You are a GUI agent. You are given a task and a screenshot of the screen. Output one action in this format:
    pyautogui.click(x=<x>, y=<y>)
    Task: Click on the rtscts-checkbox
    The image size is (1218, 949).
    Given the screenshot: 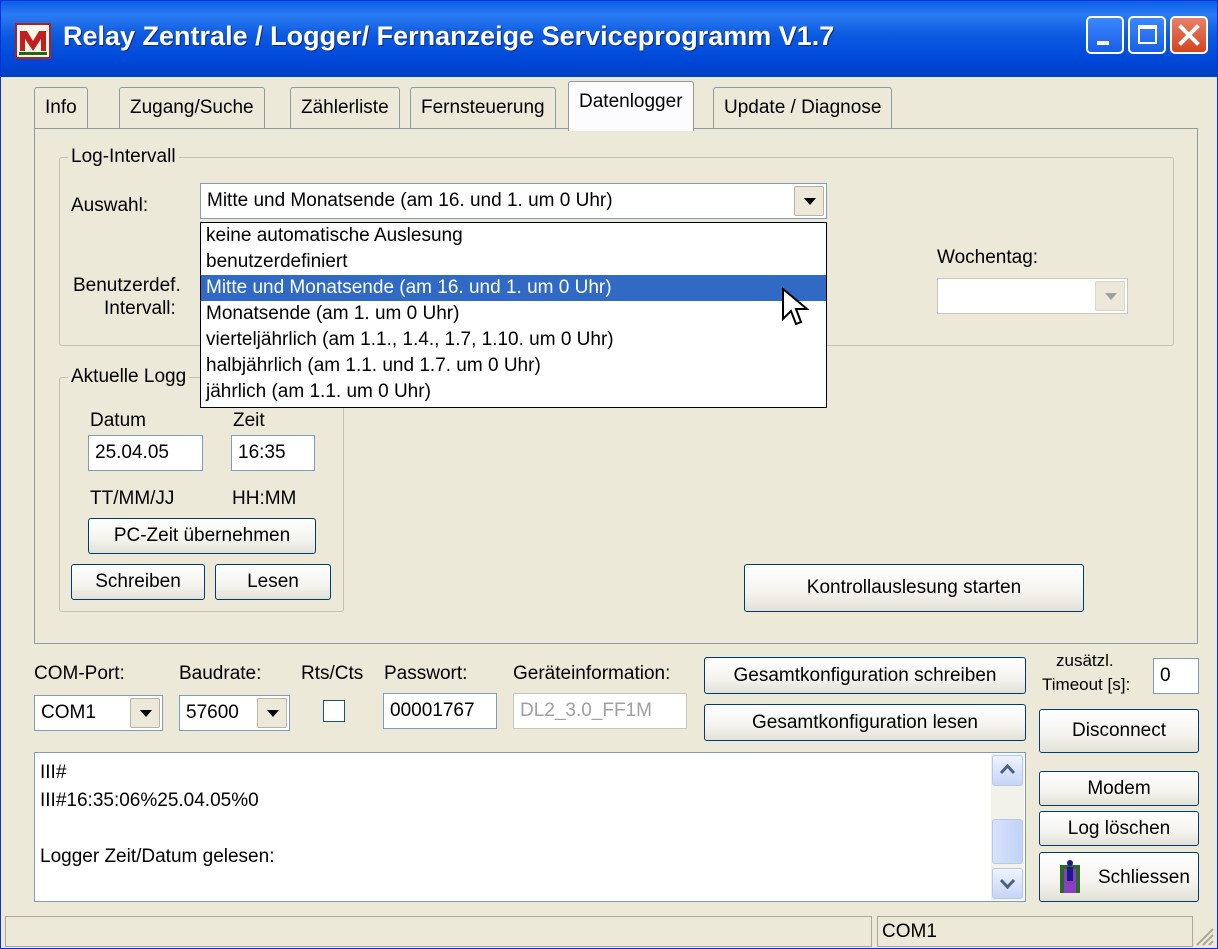 What is the action you would take?
    pyautogui.click(x=334, y=711)
    